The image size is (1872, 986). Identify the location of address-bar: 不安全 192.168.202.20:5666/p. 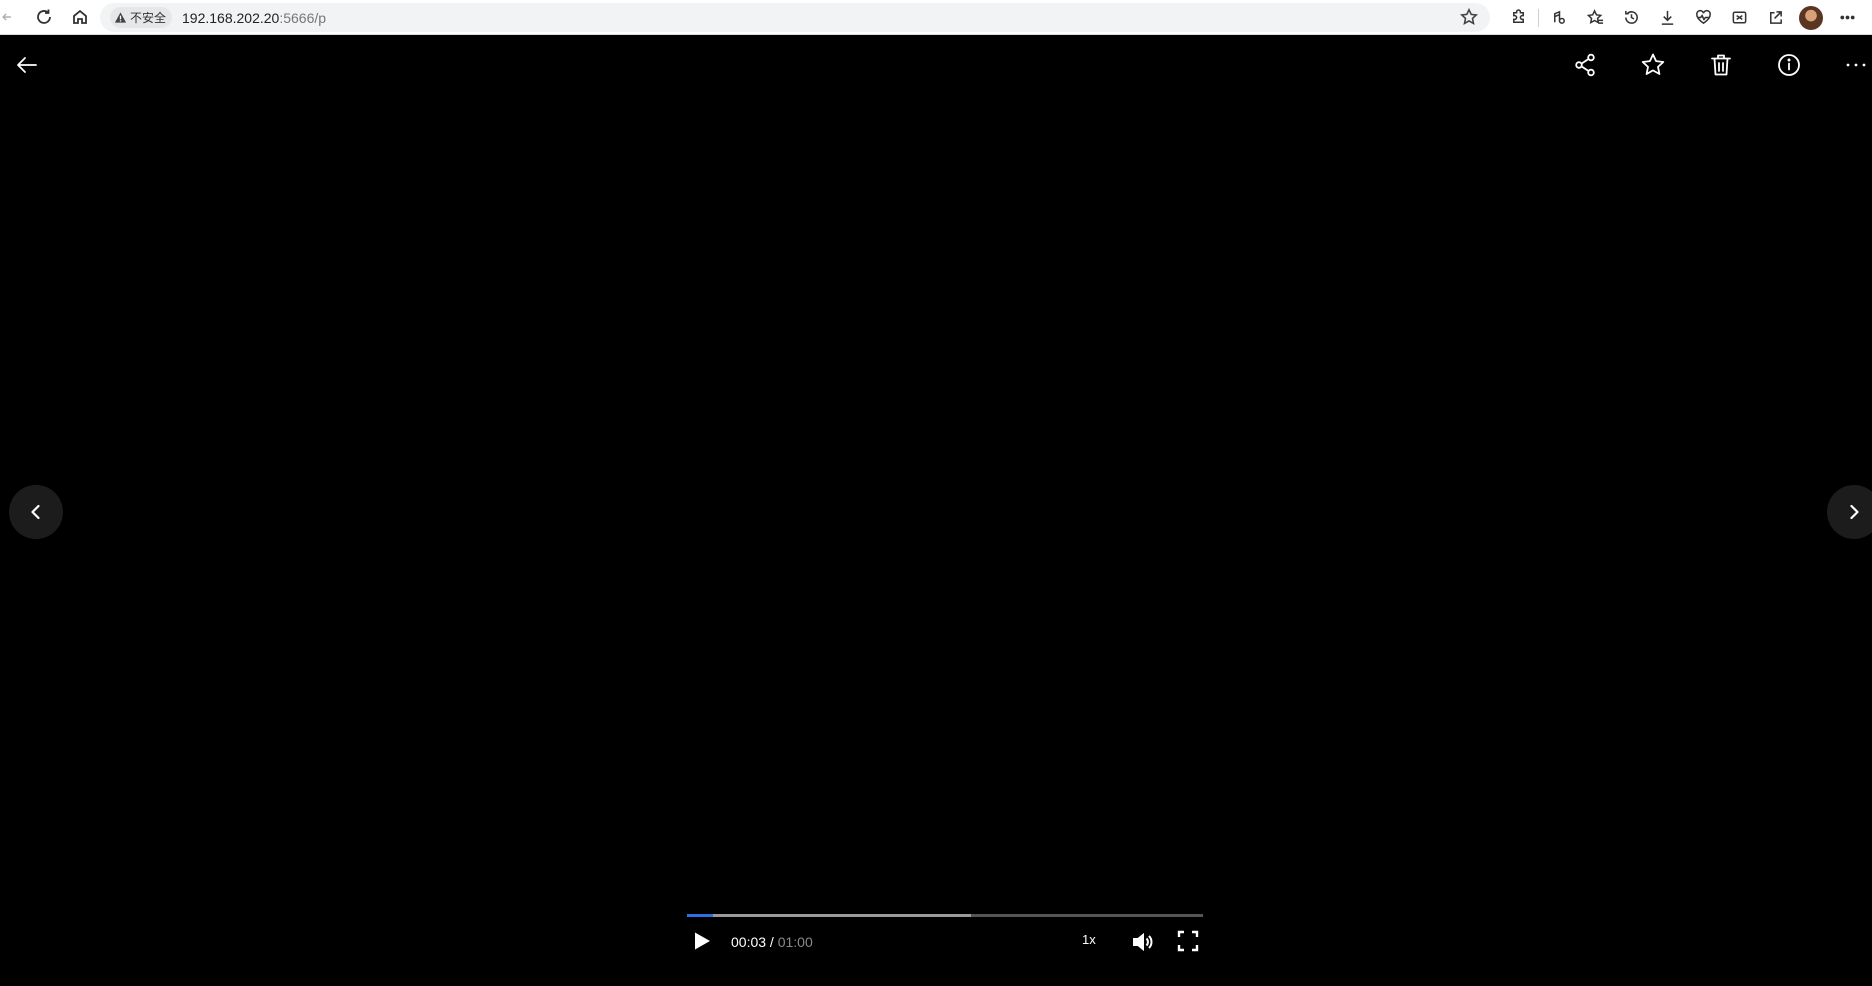
(795, 17).